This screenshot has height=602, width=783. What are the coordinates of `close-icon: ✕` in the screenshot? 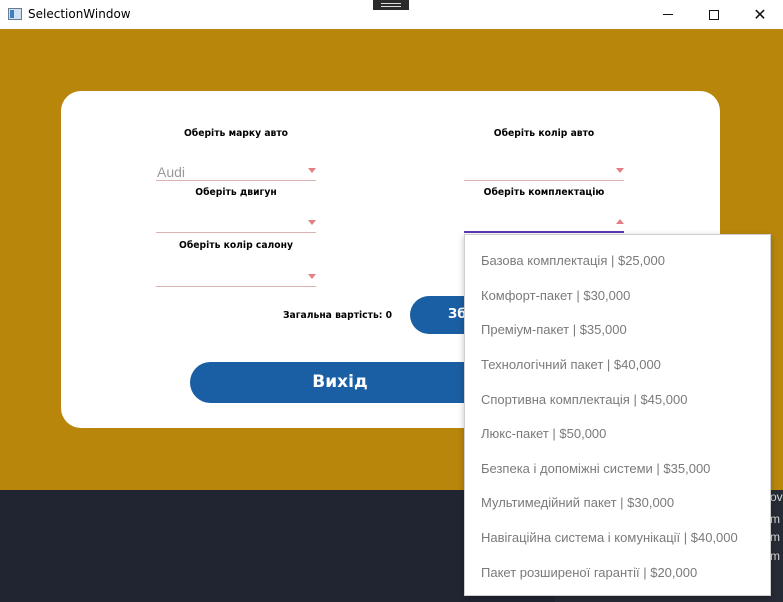 It's located at (760, 14).